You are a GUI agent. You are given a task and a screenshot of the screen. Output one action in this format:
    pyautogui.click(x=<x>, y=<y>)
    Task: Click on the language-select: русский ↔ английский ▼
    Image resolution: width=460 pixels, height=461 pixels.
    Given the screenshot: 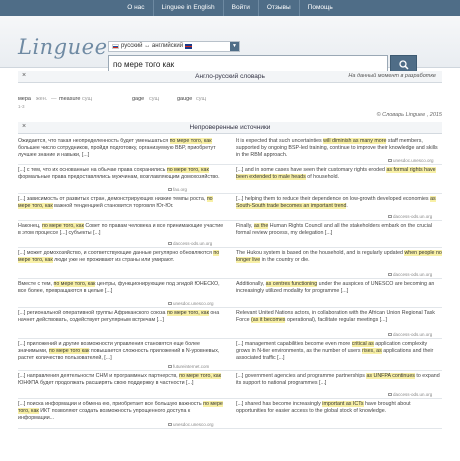 What is the action you would take?
    pyautogui.click(x=174, y=46)
    